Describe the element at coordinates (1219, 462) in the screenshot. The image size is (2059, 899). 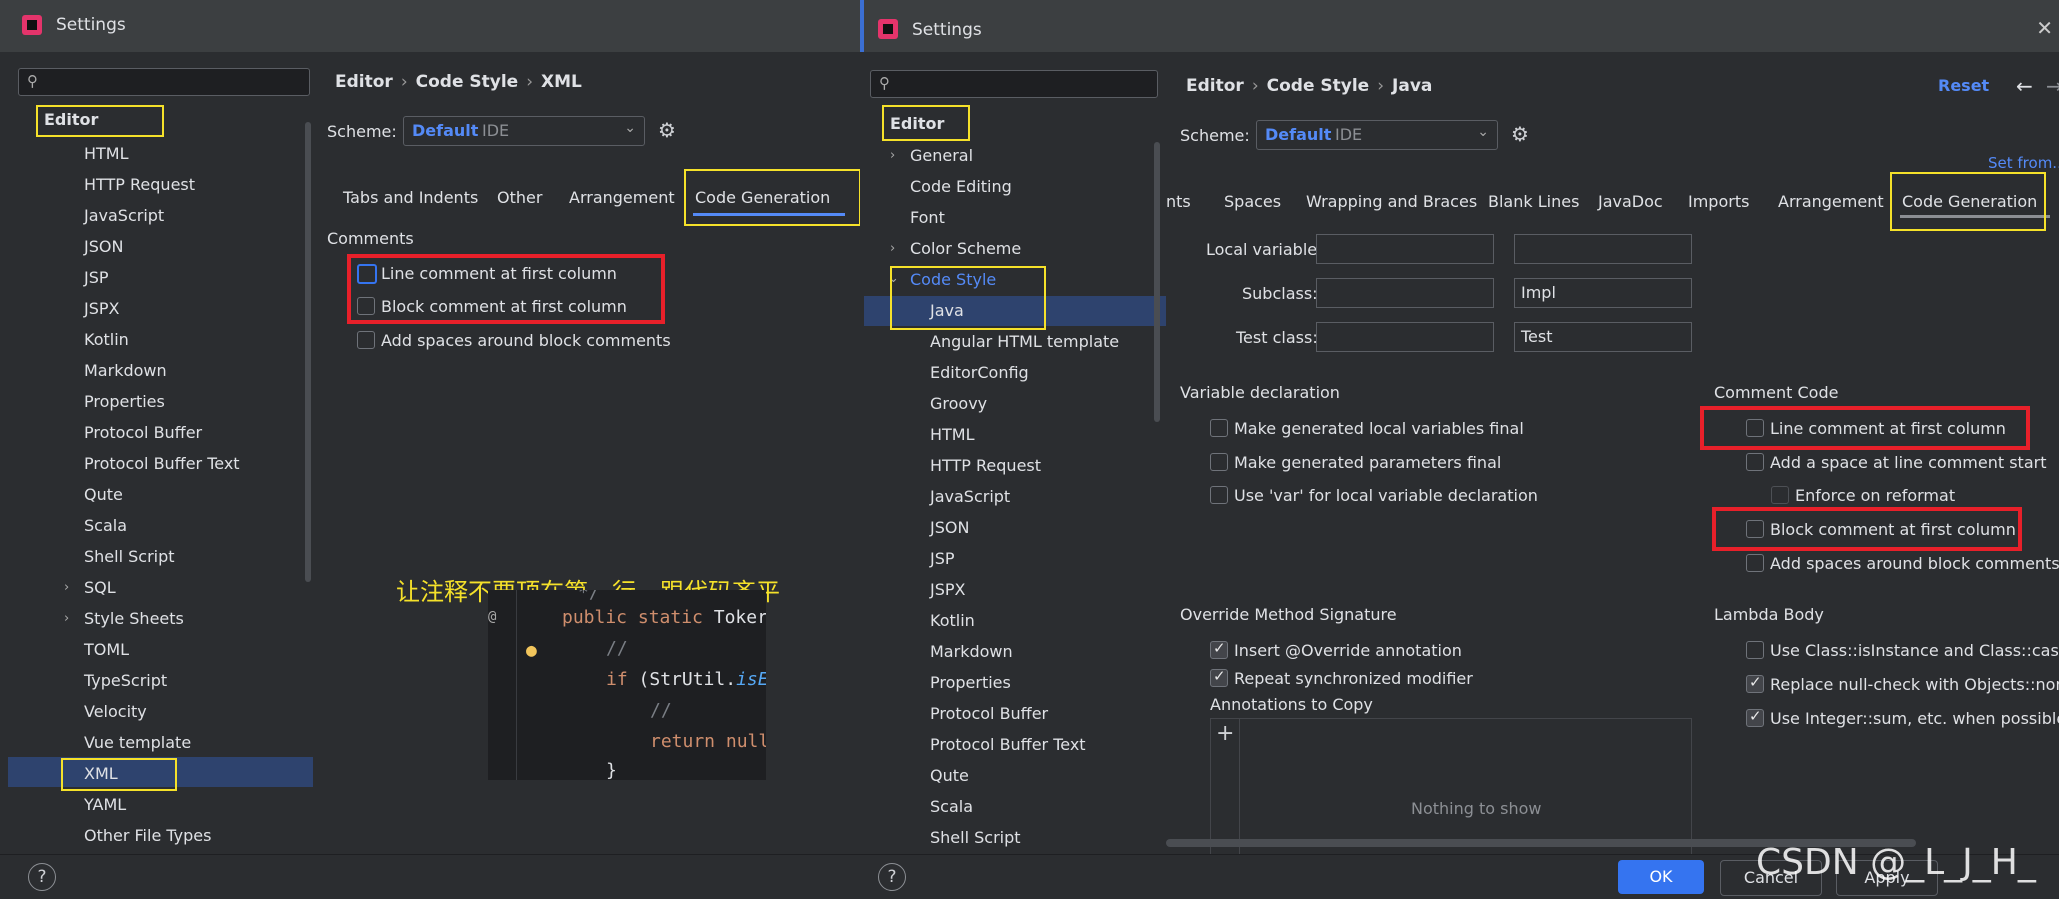
I see `final-params-checkbox` at that location.